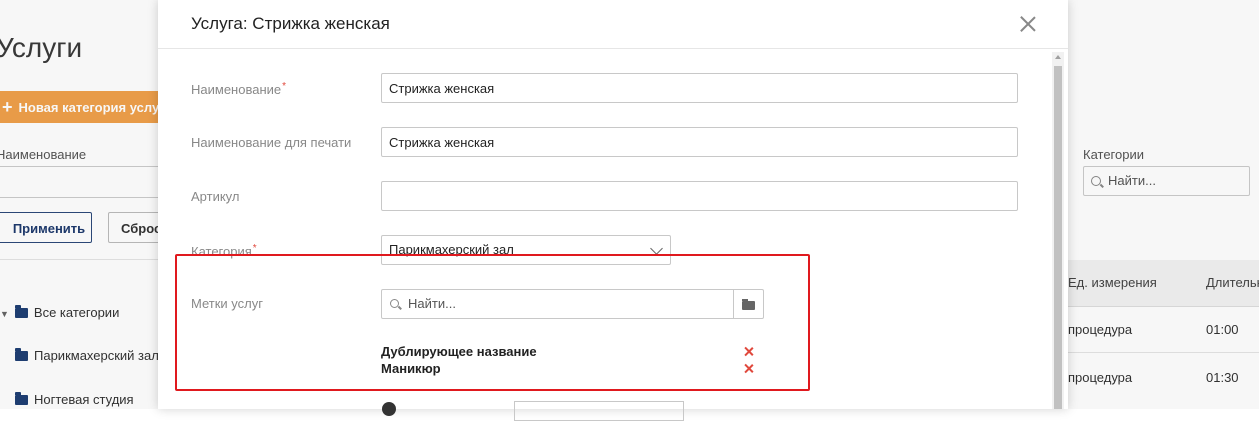 This screenshot has height=421, width=1259. I want to click on name-label-text: Наименование, so click(236, 89).